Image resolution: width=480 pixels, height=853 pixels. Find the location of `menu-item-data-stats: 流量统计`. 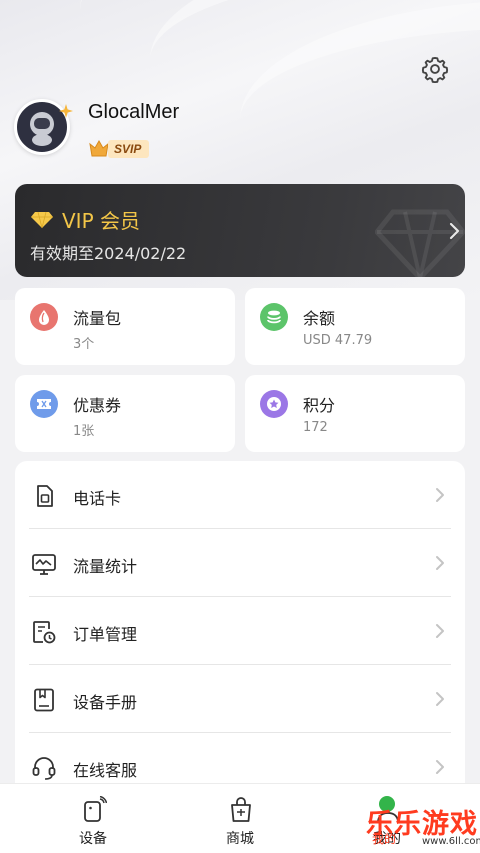

menu-item-data-stats: 流量统计 is located at coordinates (240, 563).